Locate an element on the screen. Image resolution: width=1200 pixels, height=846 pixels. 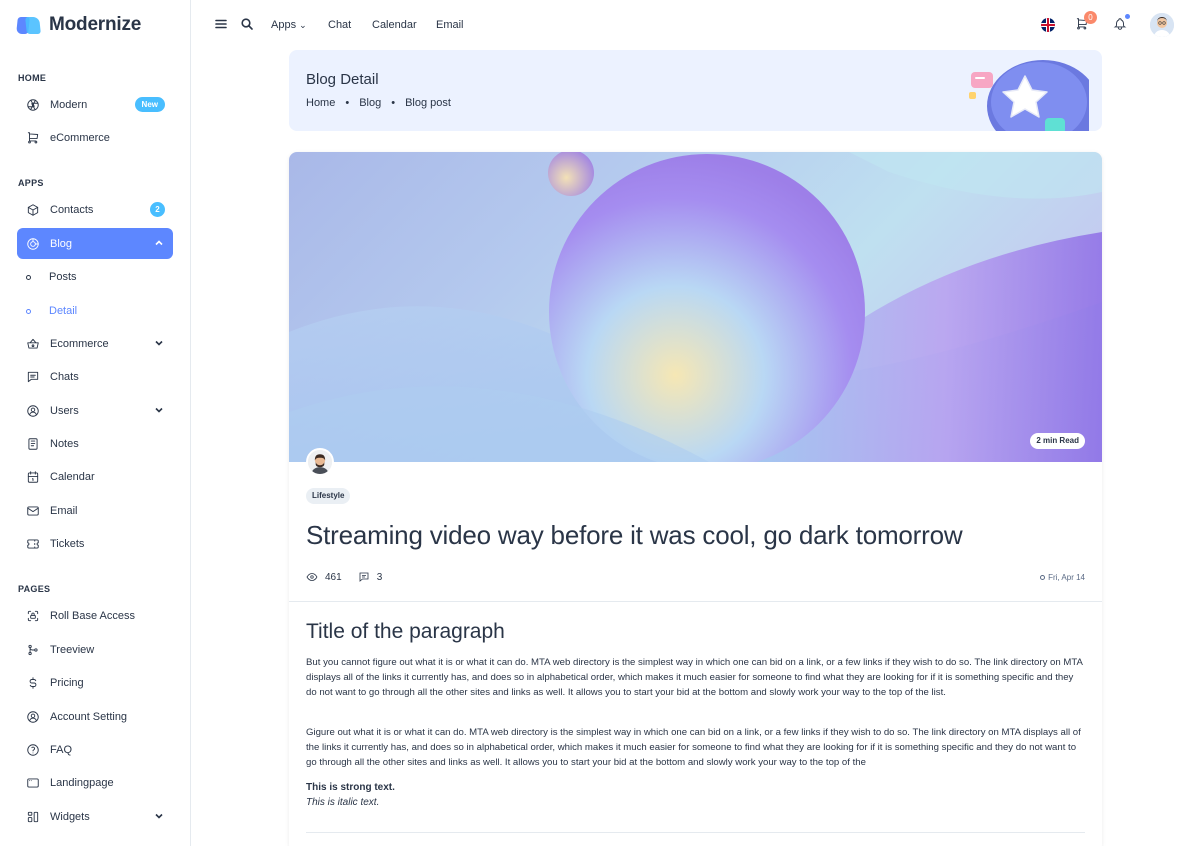
new-badge: New is located at coordinates (149, 104).